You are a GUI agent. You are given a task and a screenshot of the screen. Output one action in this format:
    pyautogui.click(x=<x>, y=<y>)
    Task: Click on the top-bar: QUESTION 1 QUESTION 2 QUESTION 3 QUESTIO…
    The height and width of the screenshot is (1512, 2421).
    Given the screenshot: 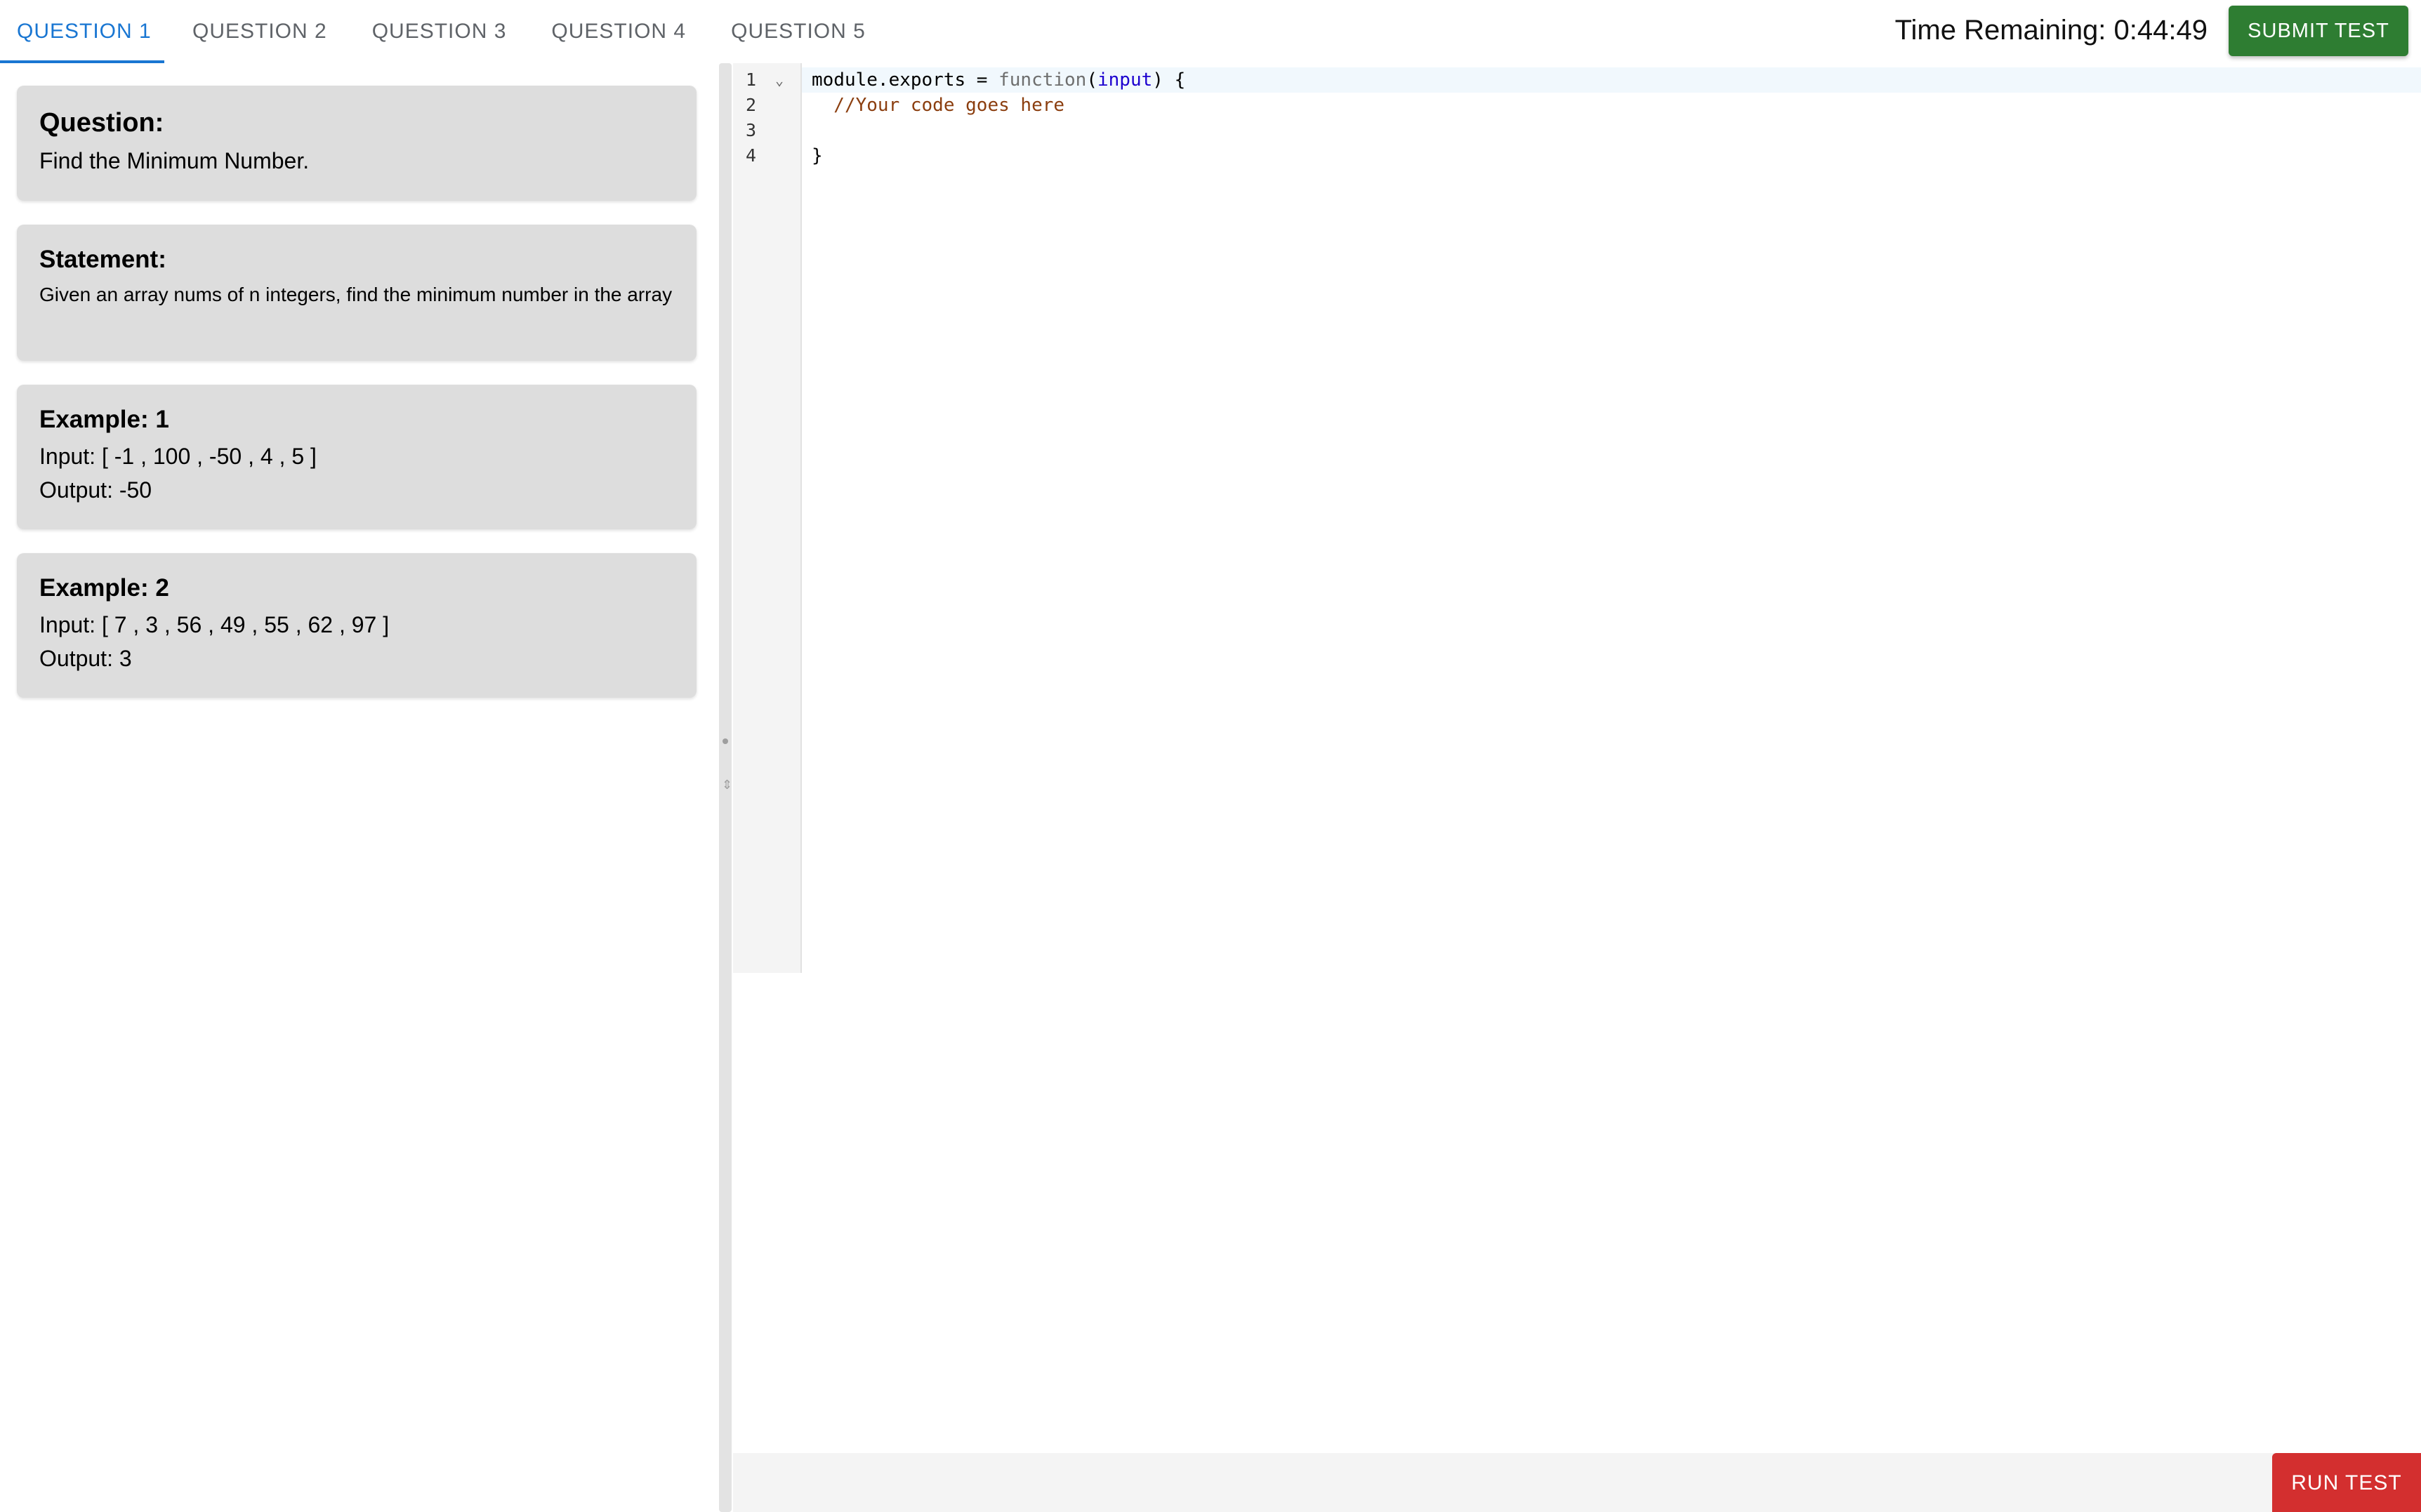 What is the action you would take?
    pyautogui.click(x=1210, y=31)
    